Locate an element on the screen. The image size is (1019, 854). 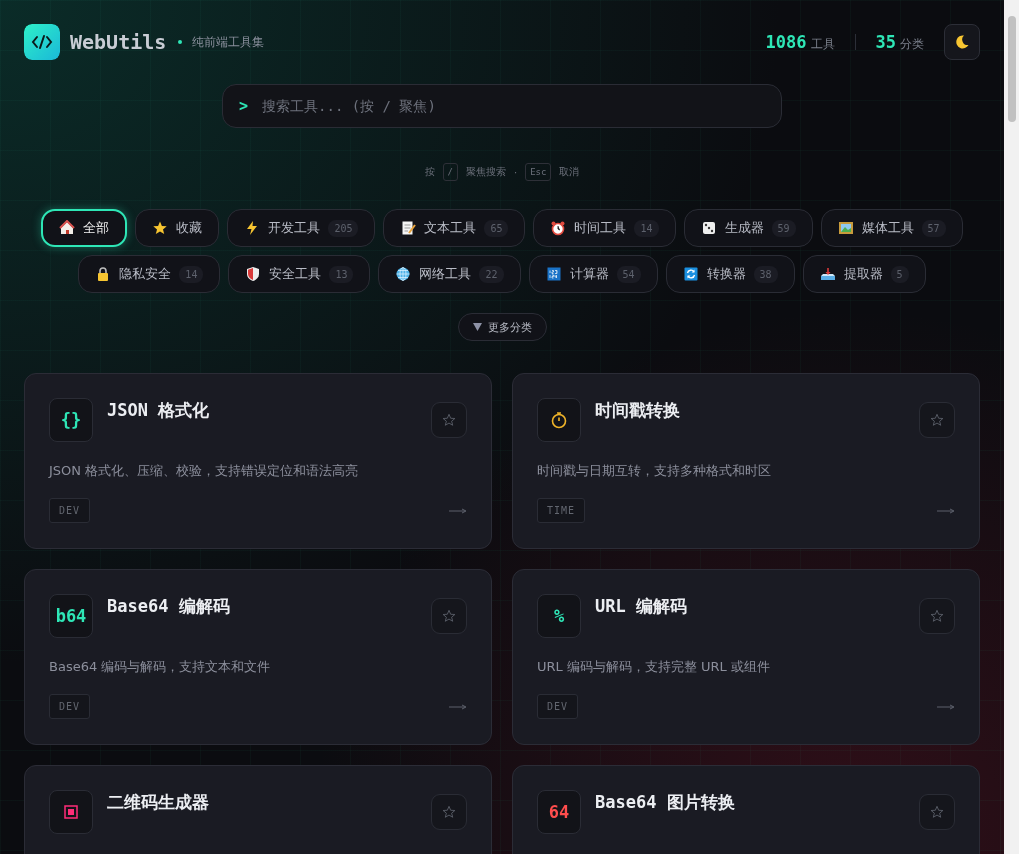
category-chip: 网络工具 22 is located at coordinates (449, 274).